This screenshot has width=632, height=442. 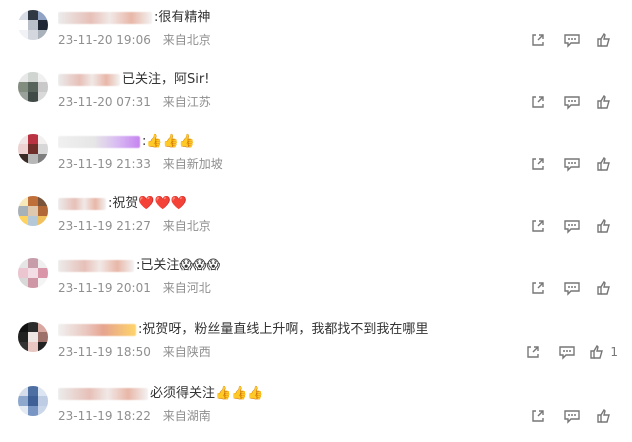 I want to click on comment-meta: 23-11-19 21:27 来自北京, so click(x=134, y=226).